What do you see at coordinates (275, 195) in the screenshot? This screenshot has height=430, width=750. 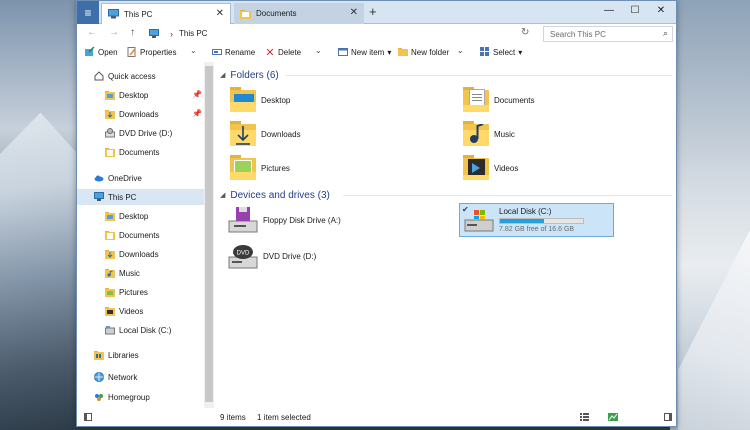 I see `devices-group-header: ◢ Devices and drives (3)` at bounding box center [275, 195].